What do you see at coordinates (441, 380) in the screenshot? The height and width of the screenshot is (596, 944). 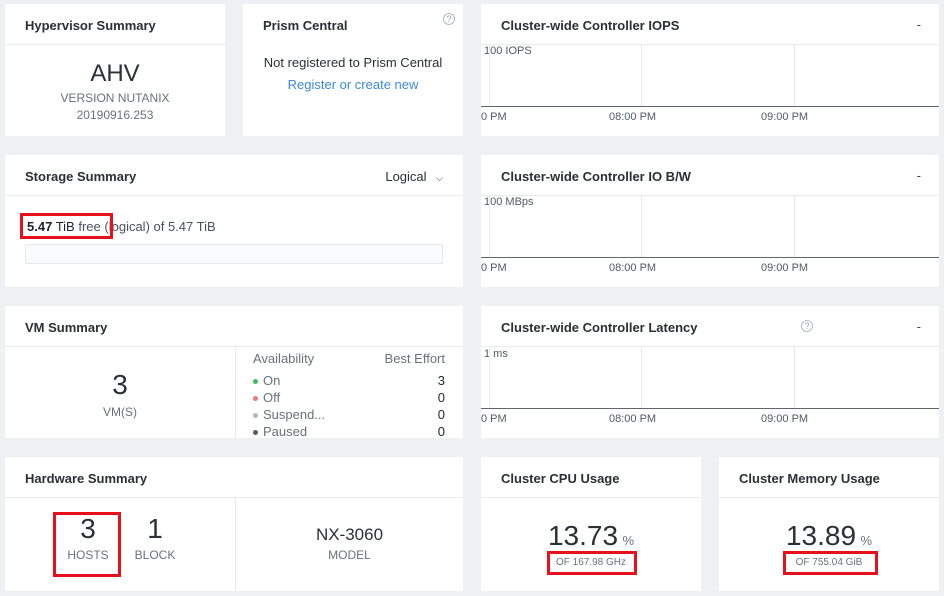 I see `vm-state-value: 3` at bounding box center [441, 380].